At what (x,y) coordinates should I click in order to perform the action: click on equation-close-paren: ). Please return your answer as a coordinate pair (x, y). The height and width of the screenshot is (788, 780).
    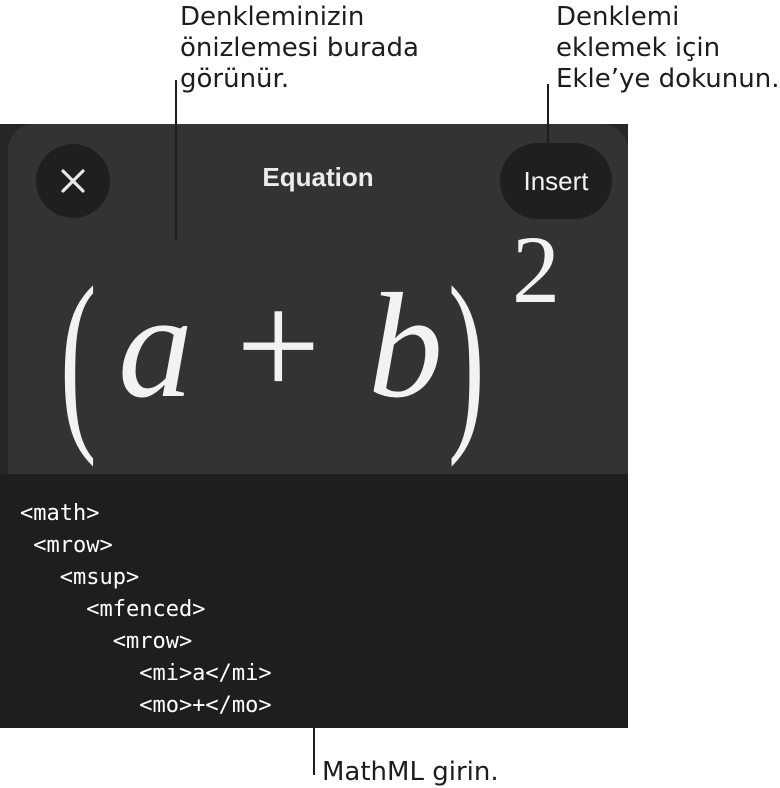
    Looking at the image, I should click on (466, 357).